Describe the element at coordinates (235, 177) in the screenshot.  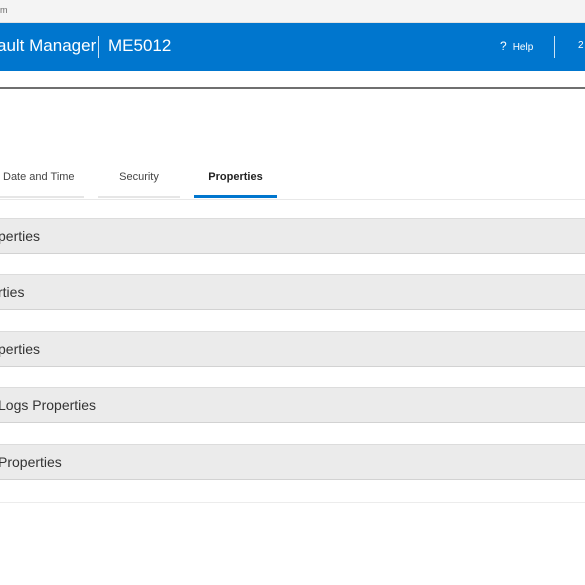
I see `tab-label: Properties` at that location.